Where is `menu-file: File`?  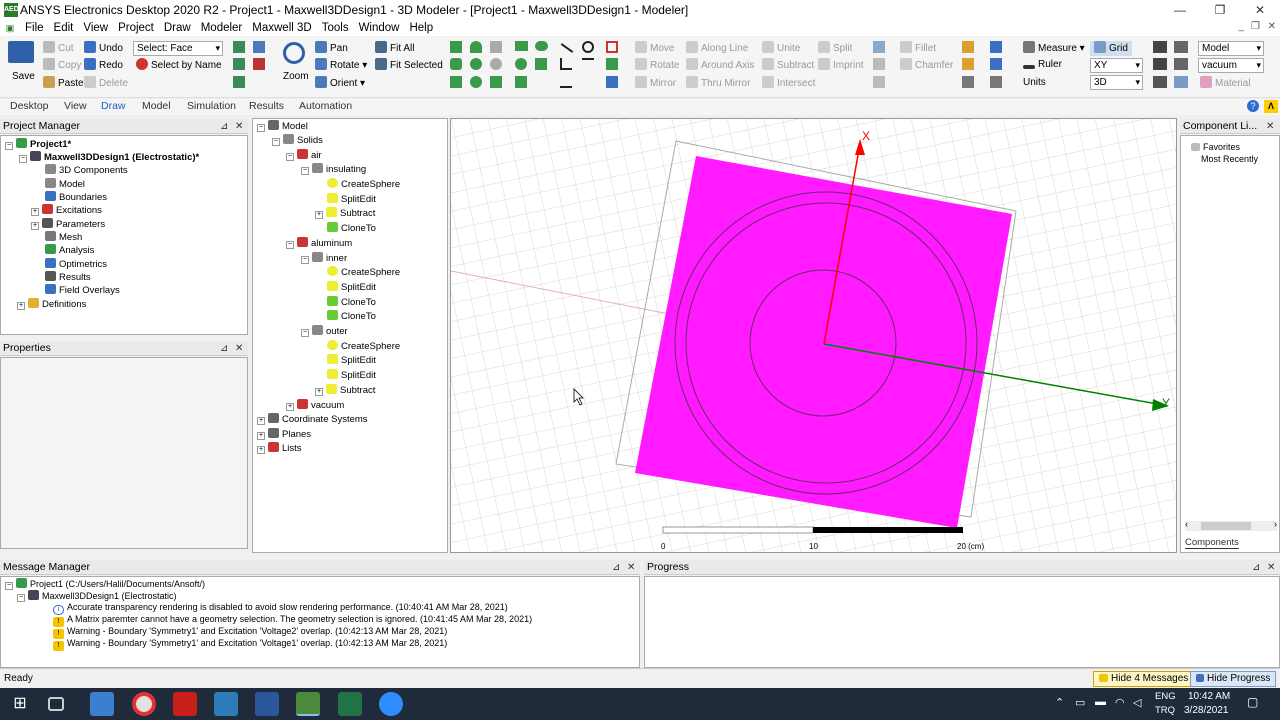
menu-file: File is located at coordinates (34, 28).